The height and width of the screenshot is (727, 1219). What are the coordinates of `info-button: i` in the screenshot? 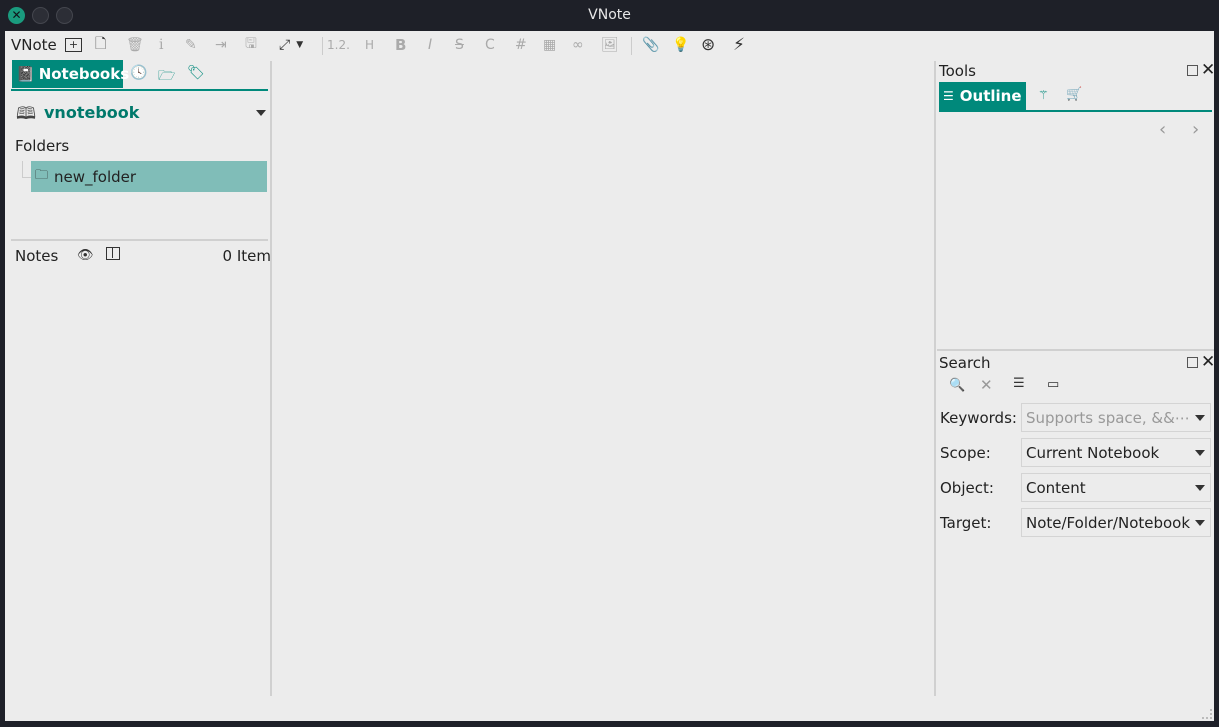 It's located at (161, 45).